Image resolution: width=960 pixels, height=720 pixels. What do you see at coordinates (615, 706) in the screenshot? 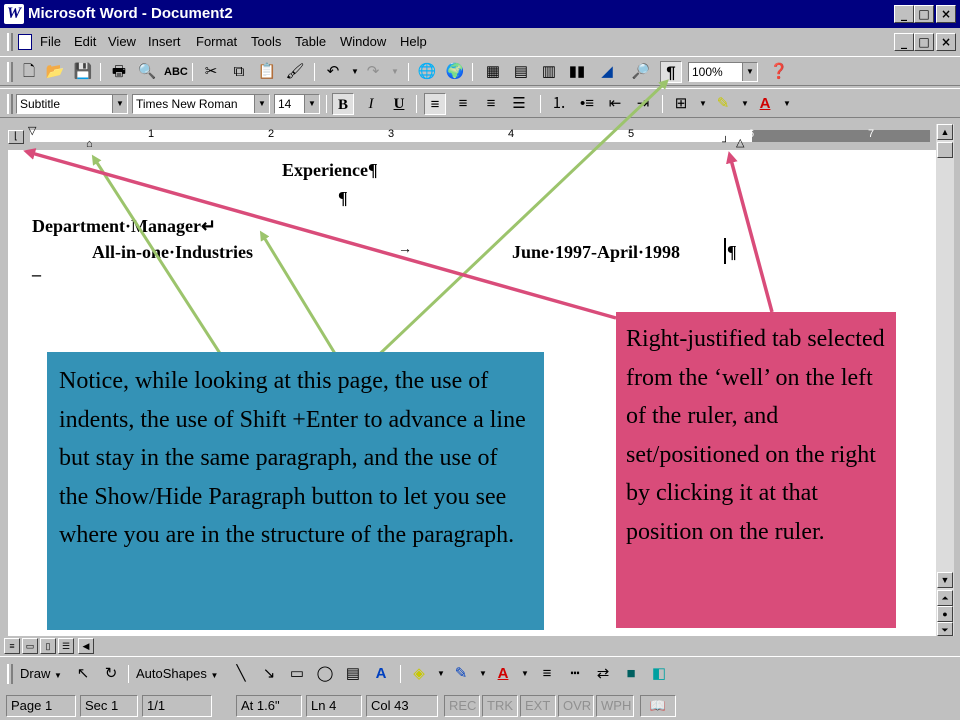
I see `status-wph: WPH` at bounding box center [615, 706].